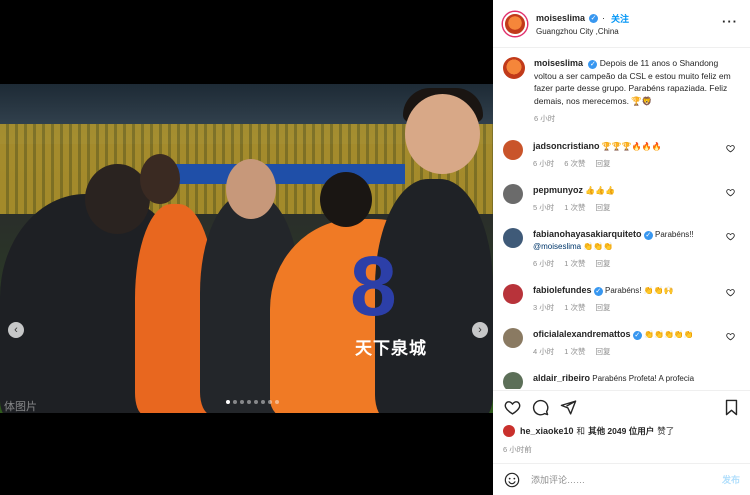 The height and width of the screenshot is (495, 750). What do you see at coordinates (620, 18) in the screenshot?
I see `follow-button: 关注` at bounding box center [620, 18].